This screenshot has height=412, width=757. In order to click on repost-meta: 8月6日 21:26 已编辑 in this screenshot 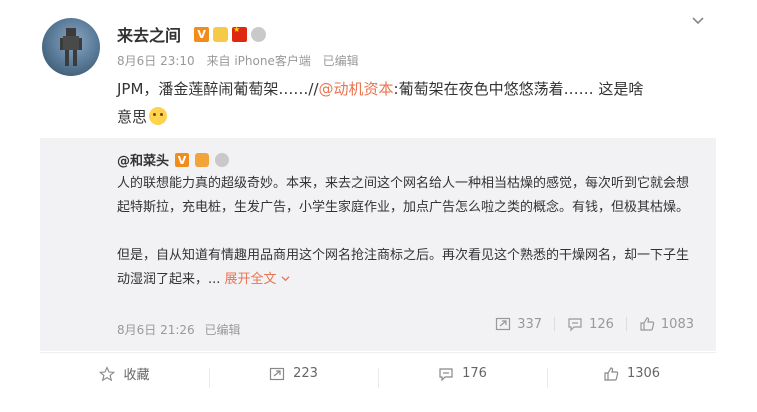, I will do `click(182, 329)`.